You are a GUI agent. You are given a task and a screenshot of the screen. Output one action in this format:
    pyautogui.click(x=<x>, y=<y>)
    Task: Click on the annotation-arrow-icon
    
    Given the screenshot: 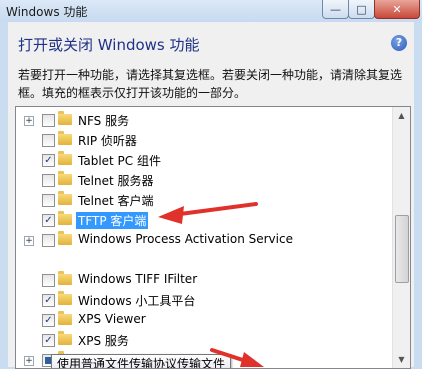 What is the action you would take?
    pyautogui.click(x=208, y=213)
    